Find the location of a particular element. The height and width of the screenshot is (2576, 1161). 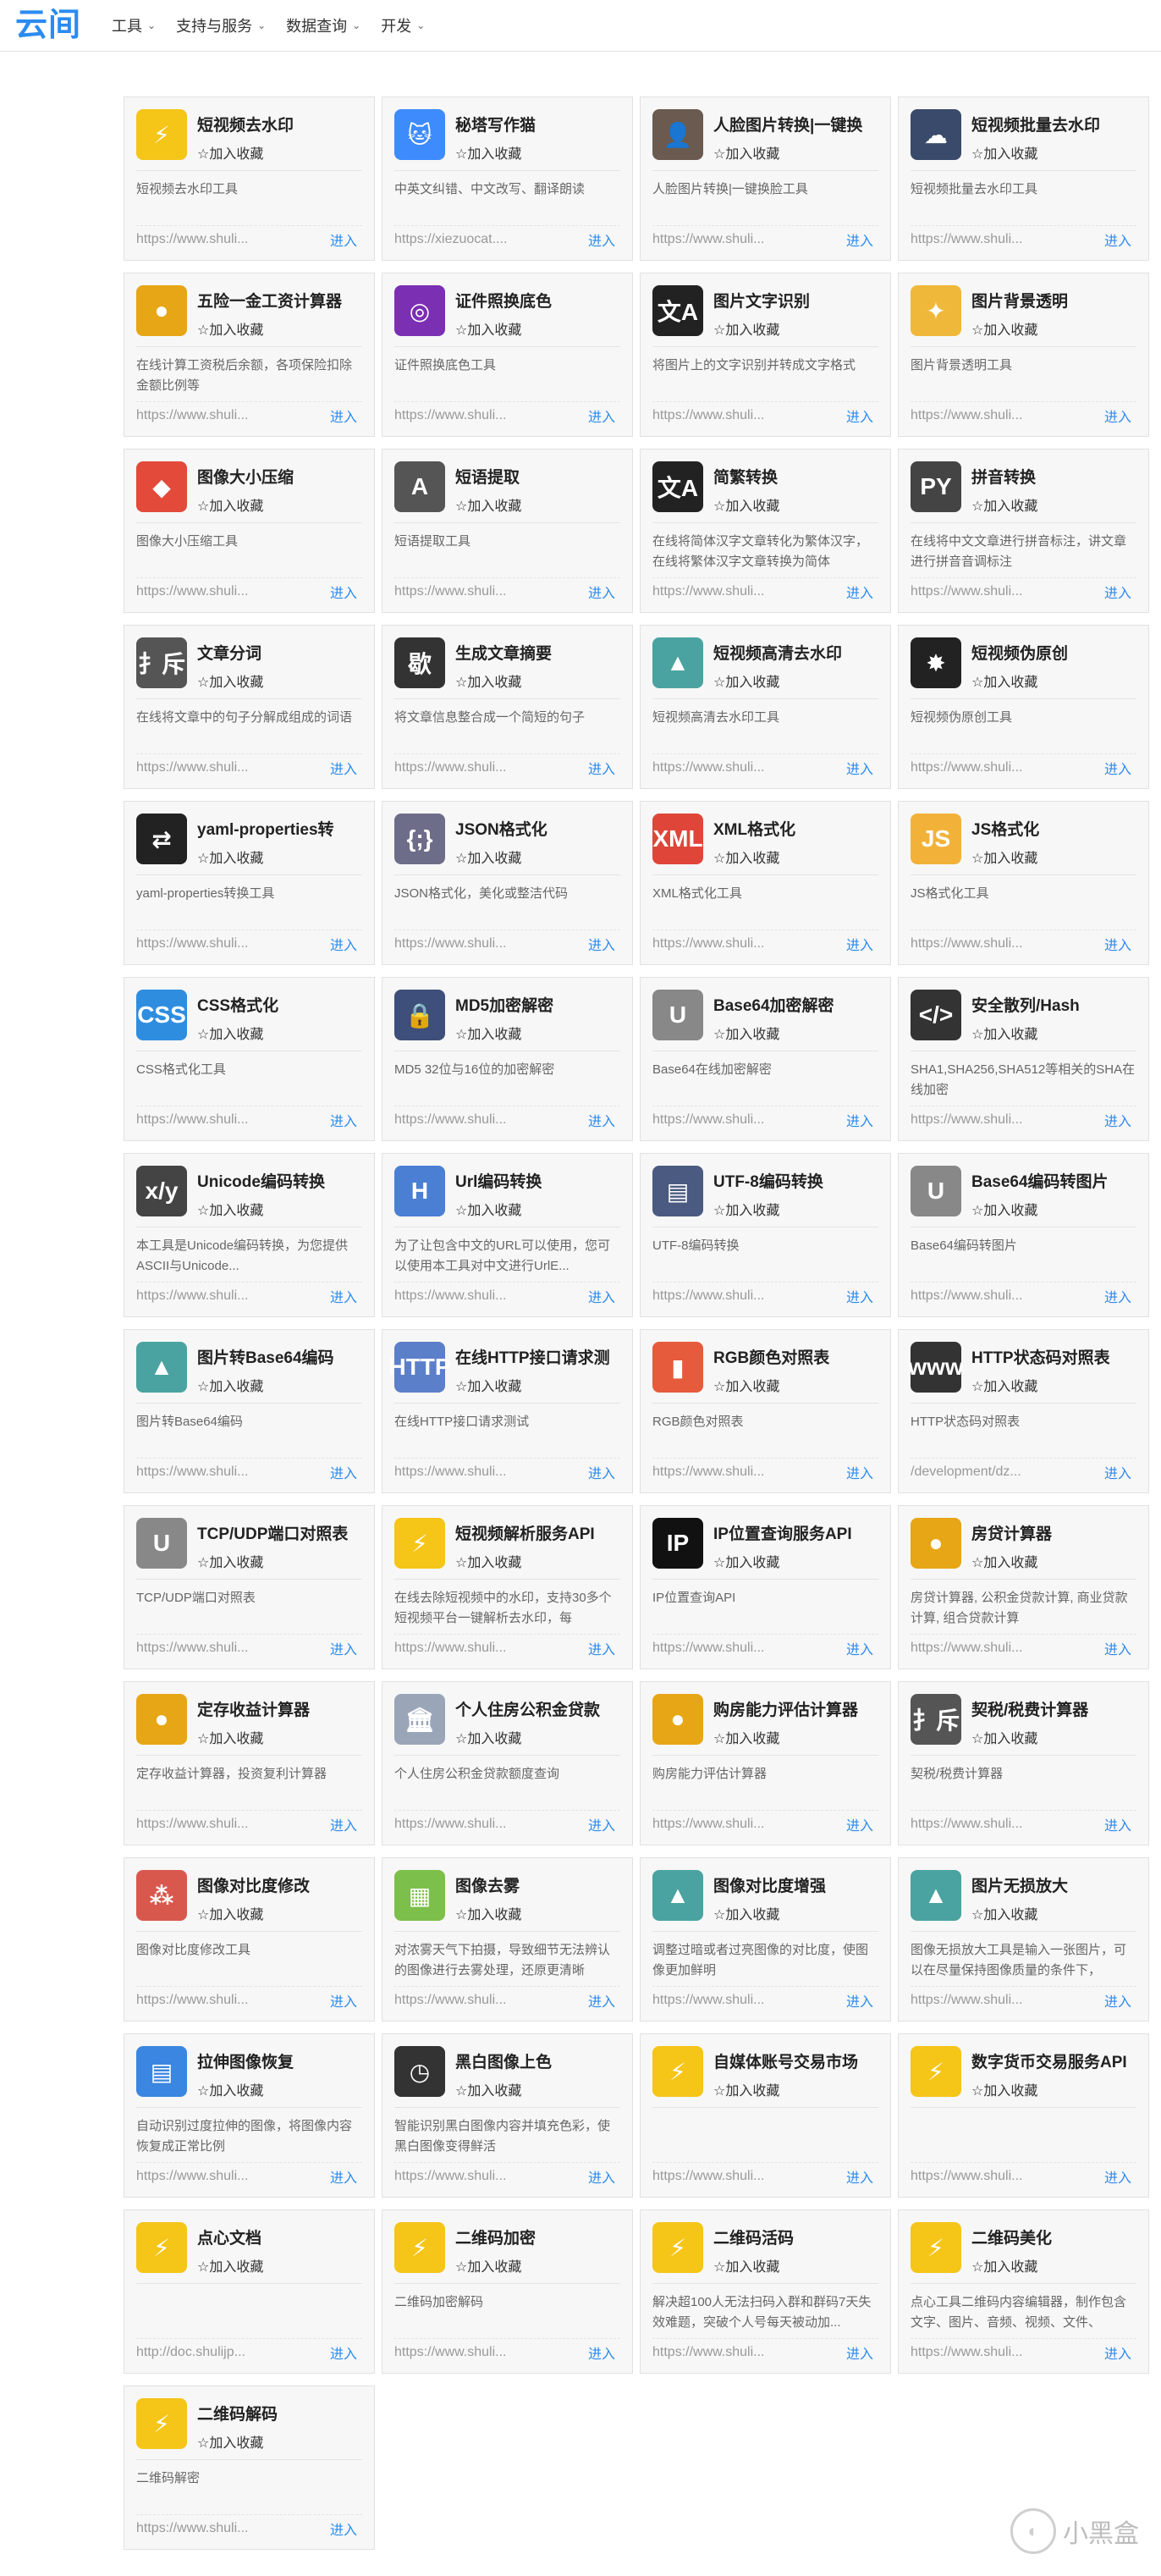

card-title: 二维码加密 is located at coordinates (495, 2237).